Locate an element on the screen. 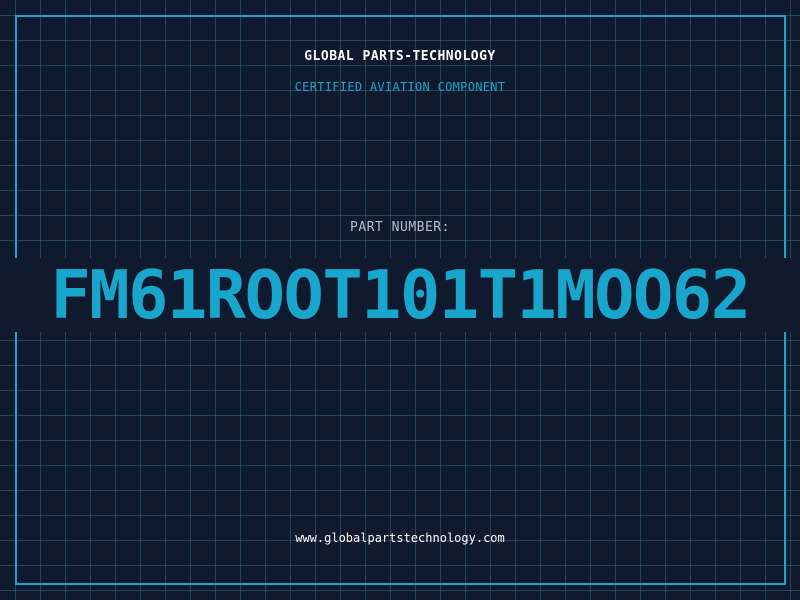 This screenshot has width=800, height=600. website-url: www.globalpartstechnology.com is located at coordinates (400, 538).